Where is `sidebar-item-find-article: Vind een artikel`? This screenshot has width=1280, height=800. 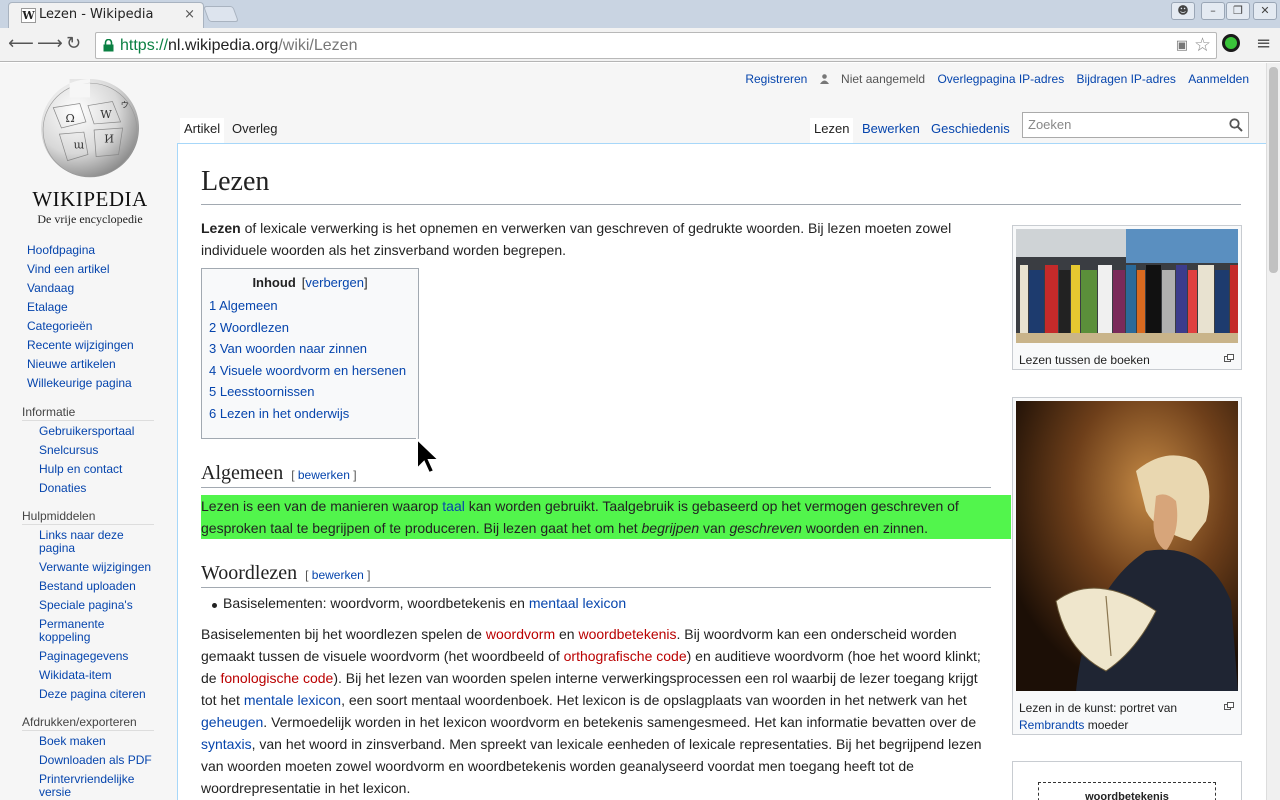
sidebar-item-find-article: Vind een artikel is located at coordinates (68, 269).